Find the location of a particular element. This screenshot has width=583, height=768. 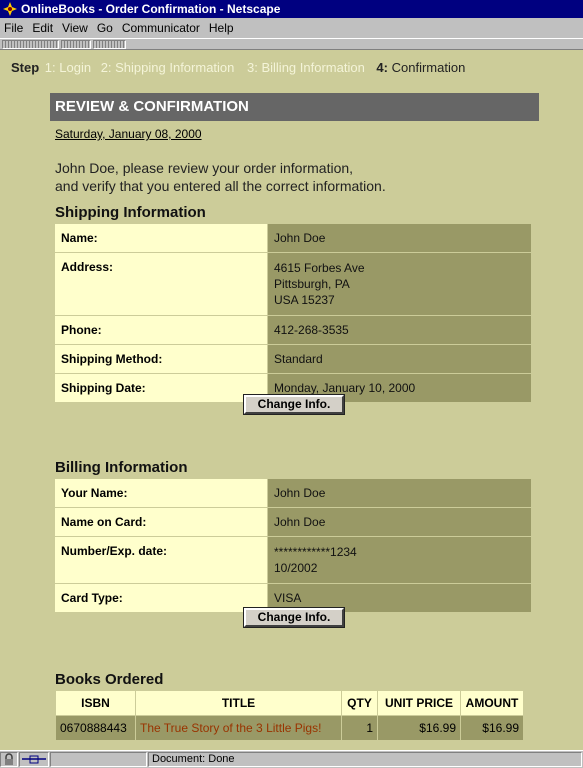

billing-your-name-value: John Doe is located at coordinates (399, 493).